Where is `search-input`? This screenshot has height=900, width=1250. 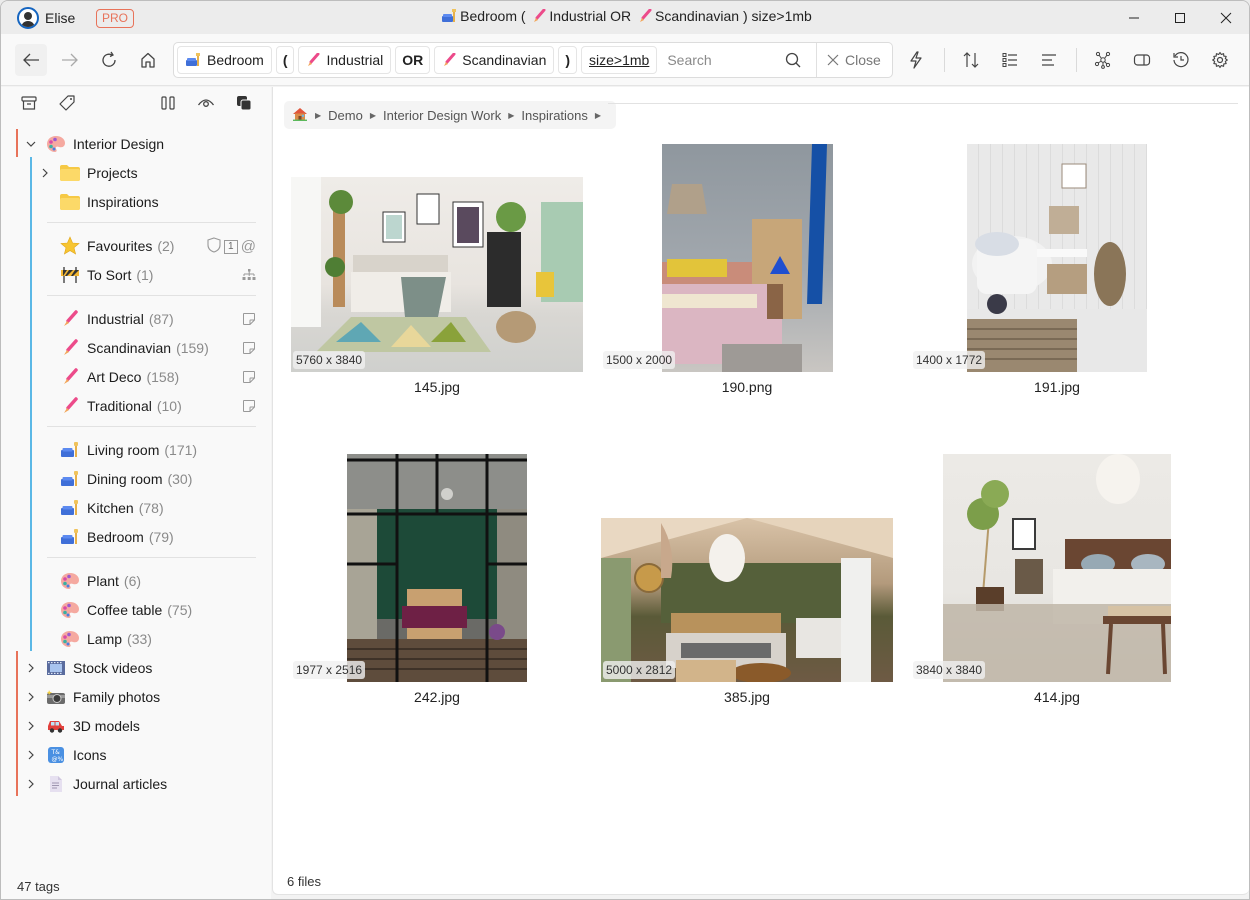 search-input is located at coordinates (732, 60).